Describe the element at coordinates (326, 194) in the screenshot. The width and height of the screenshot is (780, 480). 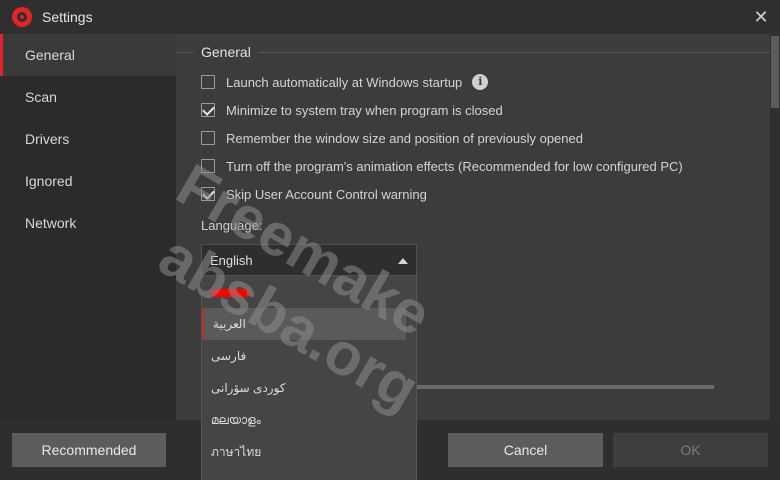
I see `option-label: Skip User Account Control warning` at that location.